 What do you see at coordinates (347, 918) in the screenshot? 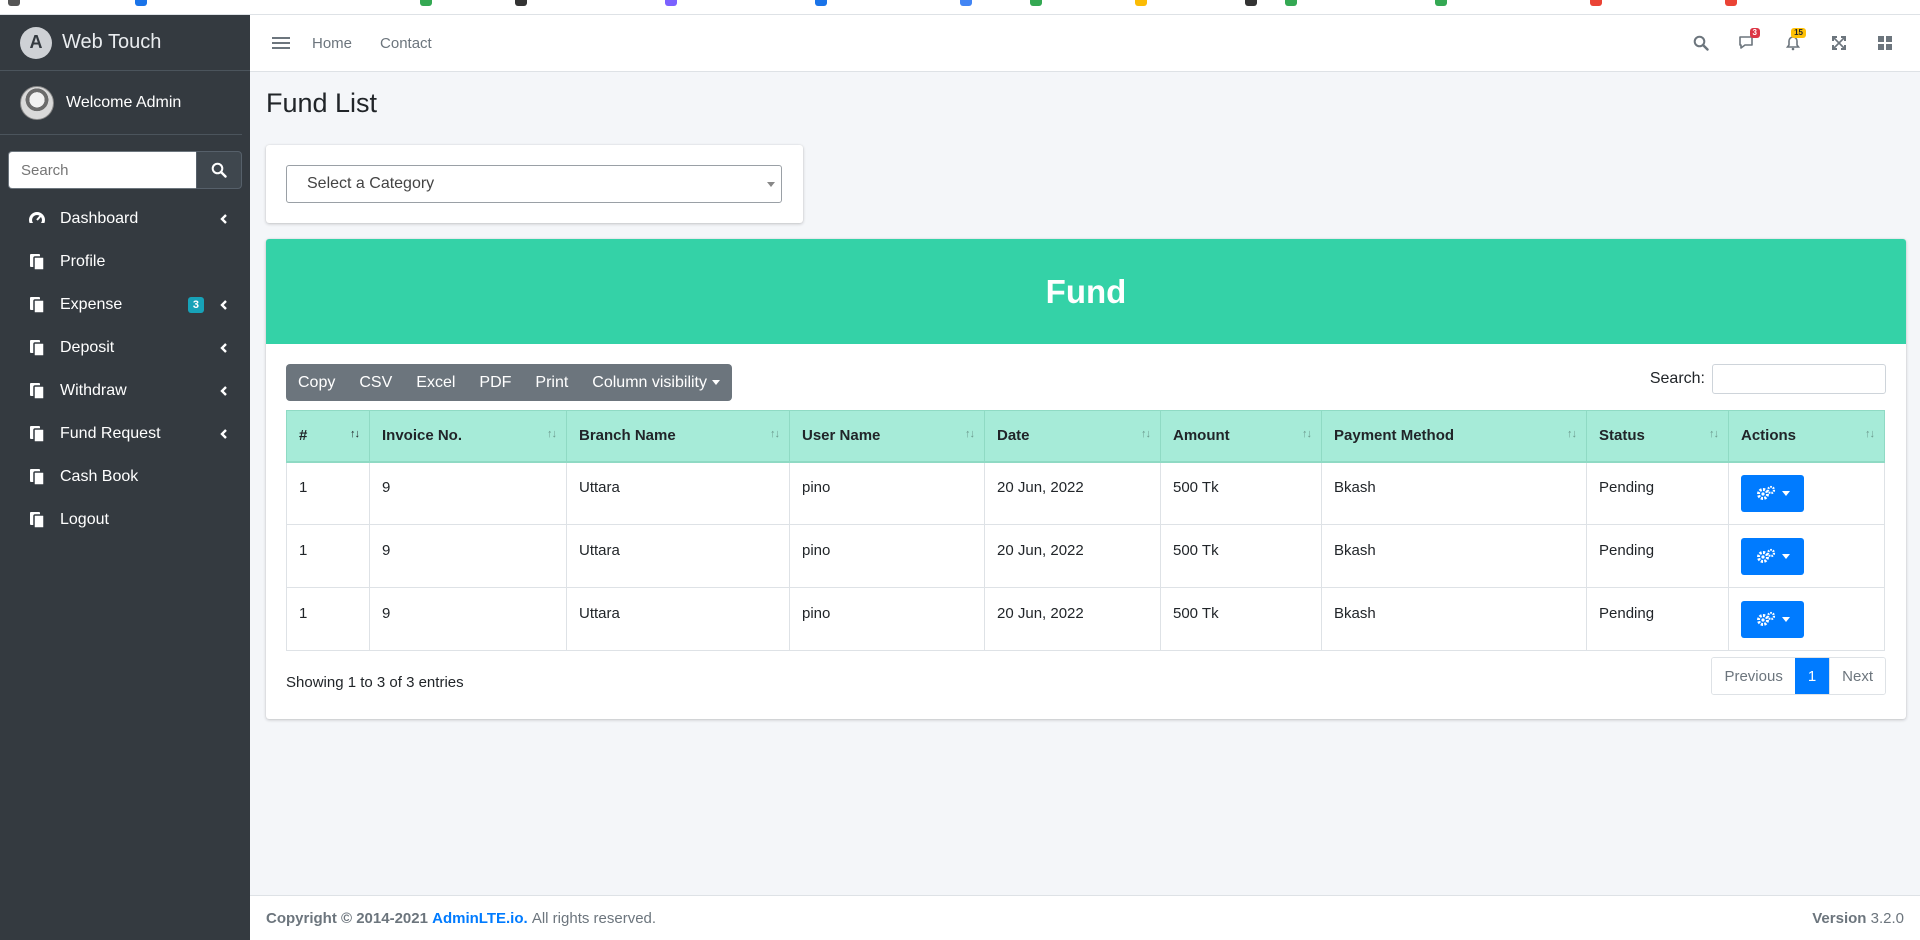
I see `footer-copyright: Copyright © 2014-2021` at bounding box center [347, 918].